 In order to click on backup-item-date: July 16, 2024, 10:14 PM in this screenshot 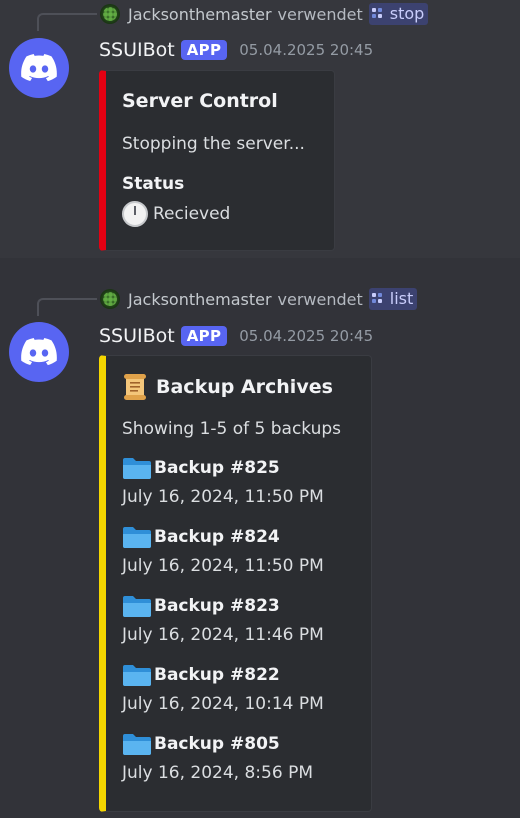, I will do `click(223, 704)`.